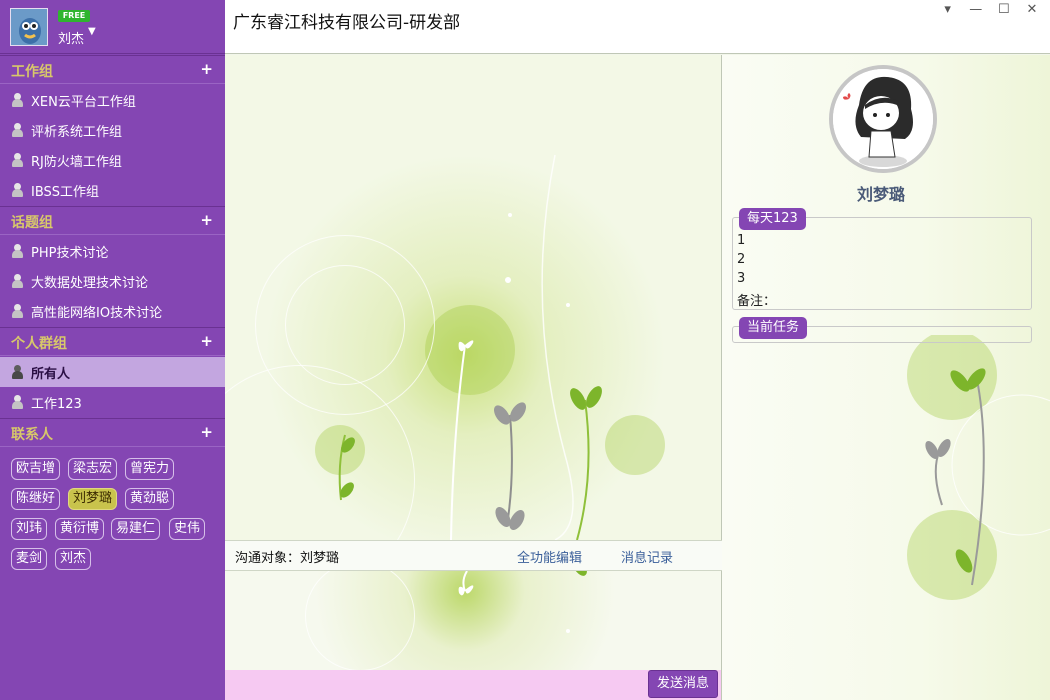 Image resolution: width=1050 pixels, height=700 pixels. What do you see at coordinates (51, 374) in the screenshot?
I see `group-item-label: 所有人` at bounding box center [51, 374].